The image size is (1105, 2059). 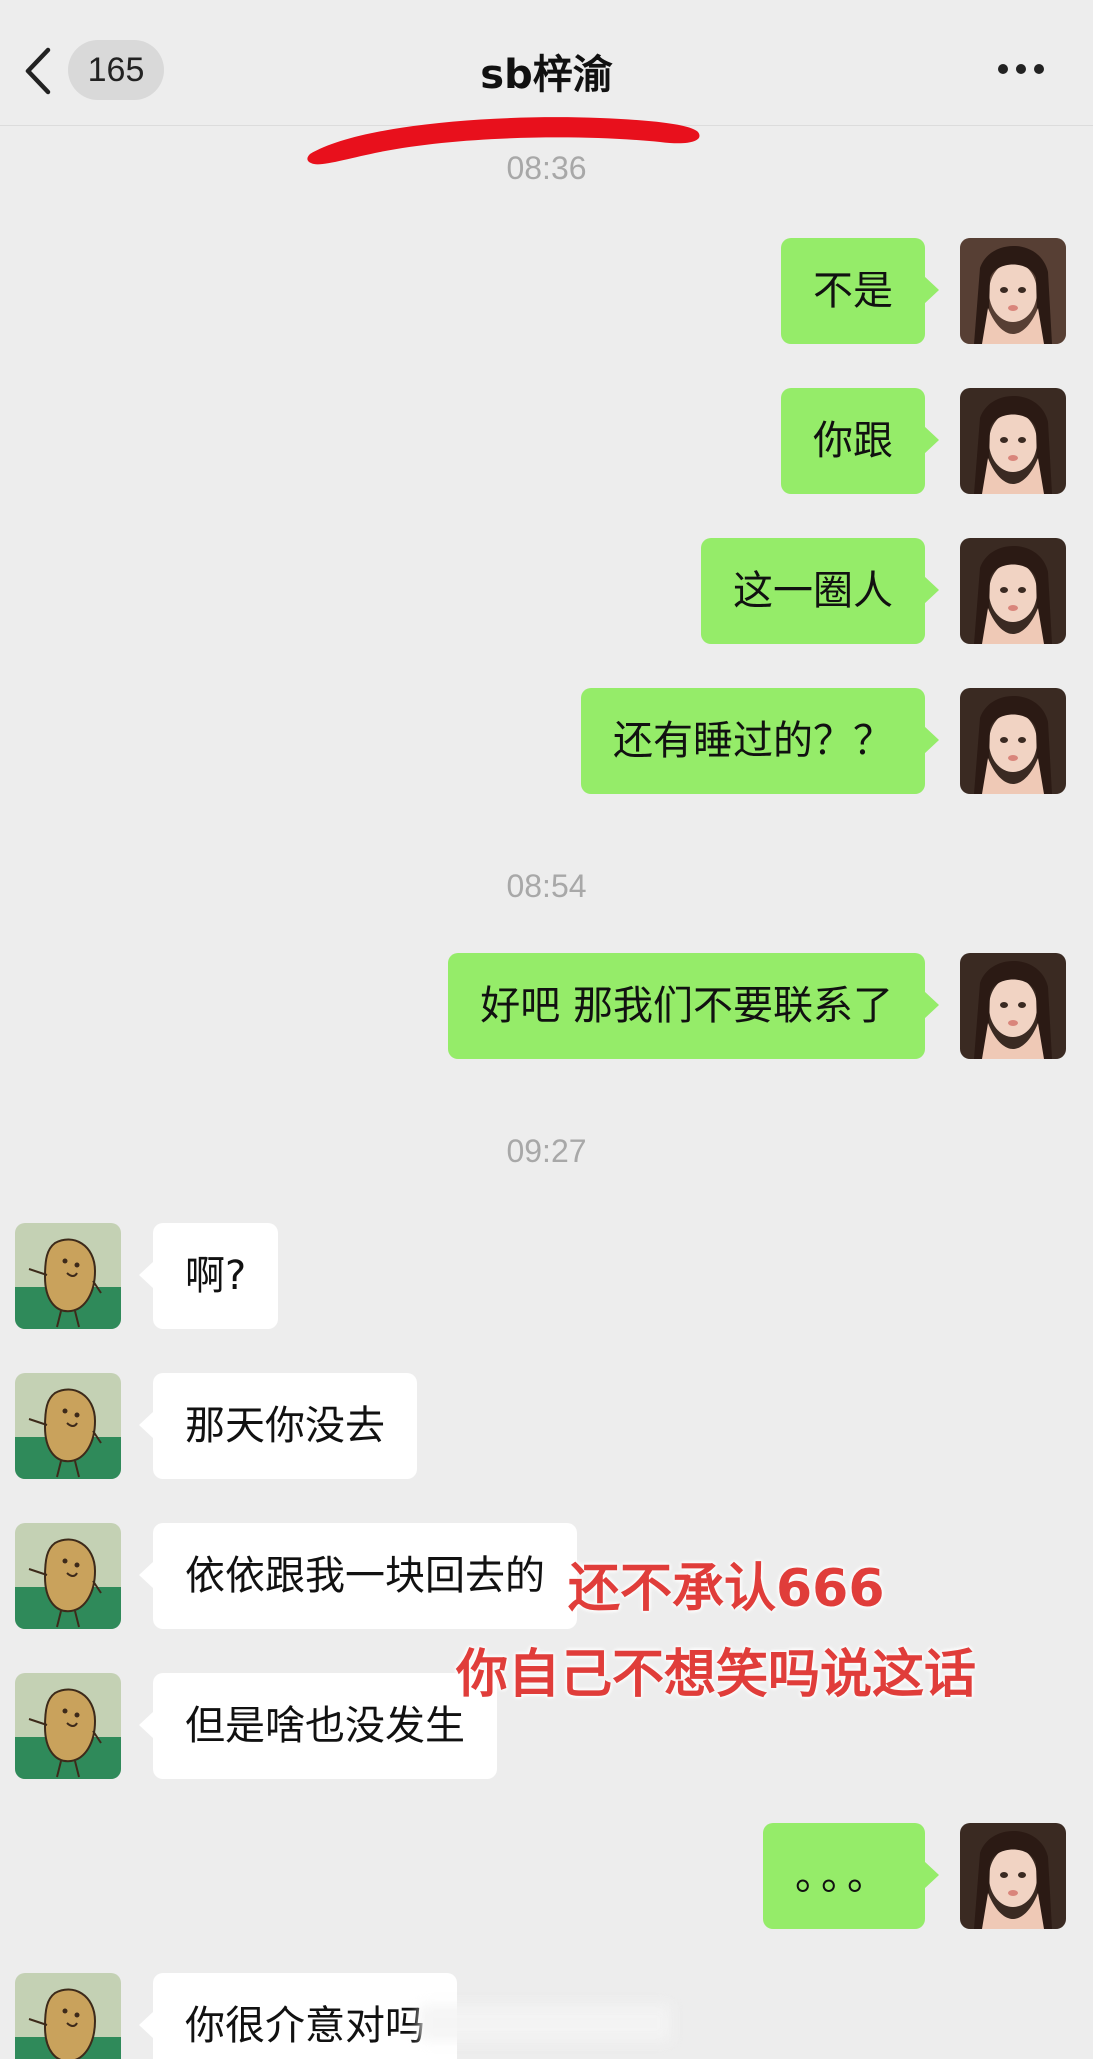 I want to click on incoming-message: 那天你没去, so click(x=278, y=1426).